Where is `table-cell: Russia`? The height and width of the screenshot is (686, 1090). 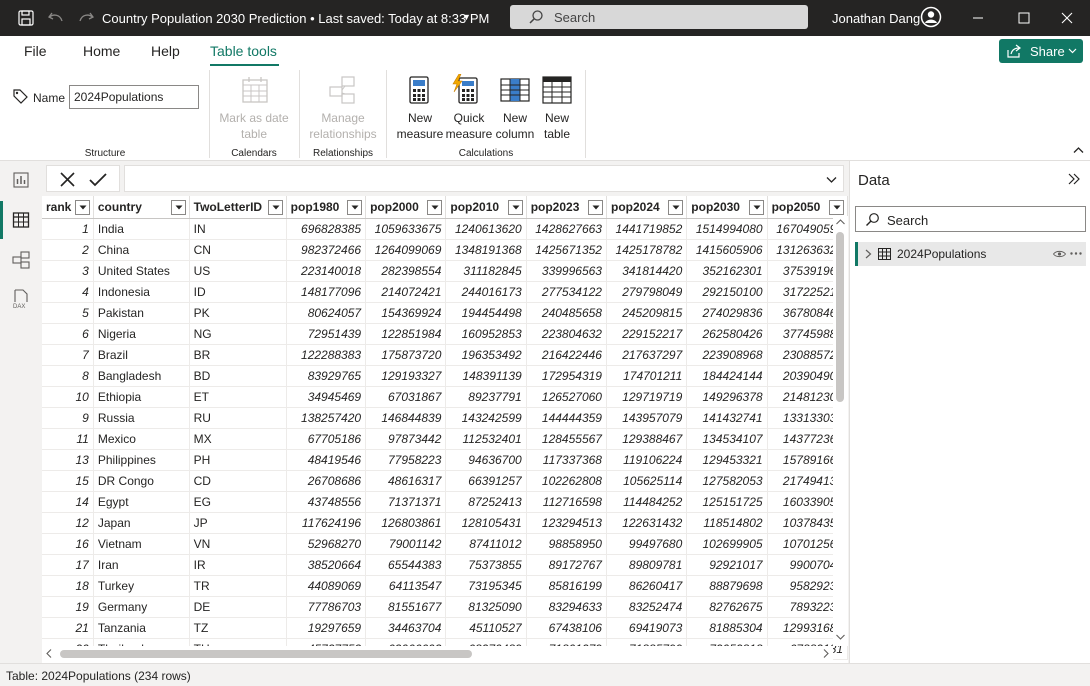
table-cell: Russia is located at coordinates (141, 418).